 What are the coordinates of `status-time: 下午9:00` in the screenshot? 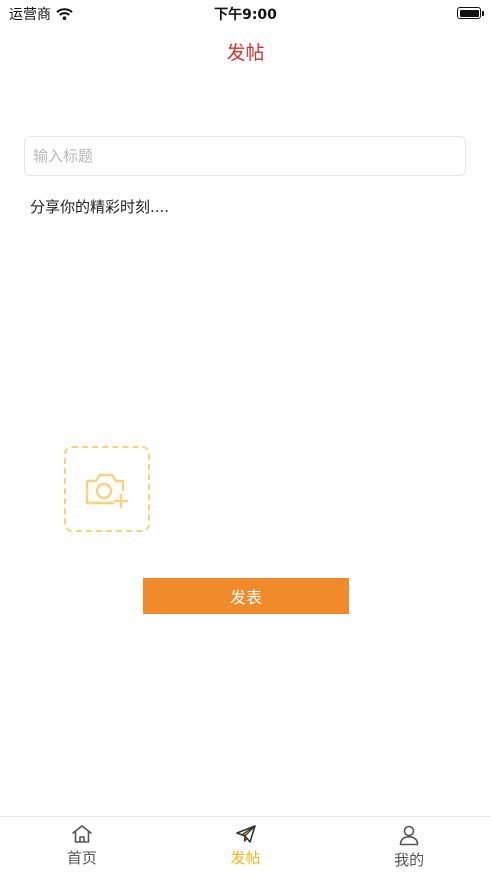 It's located at (245, 15).